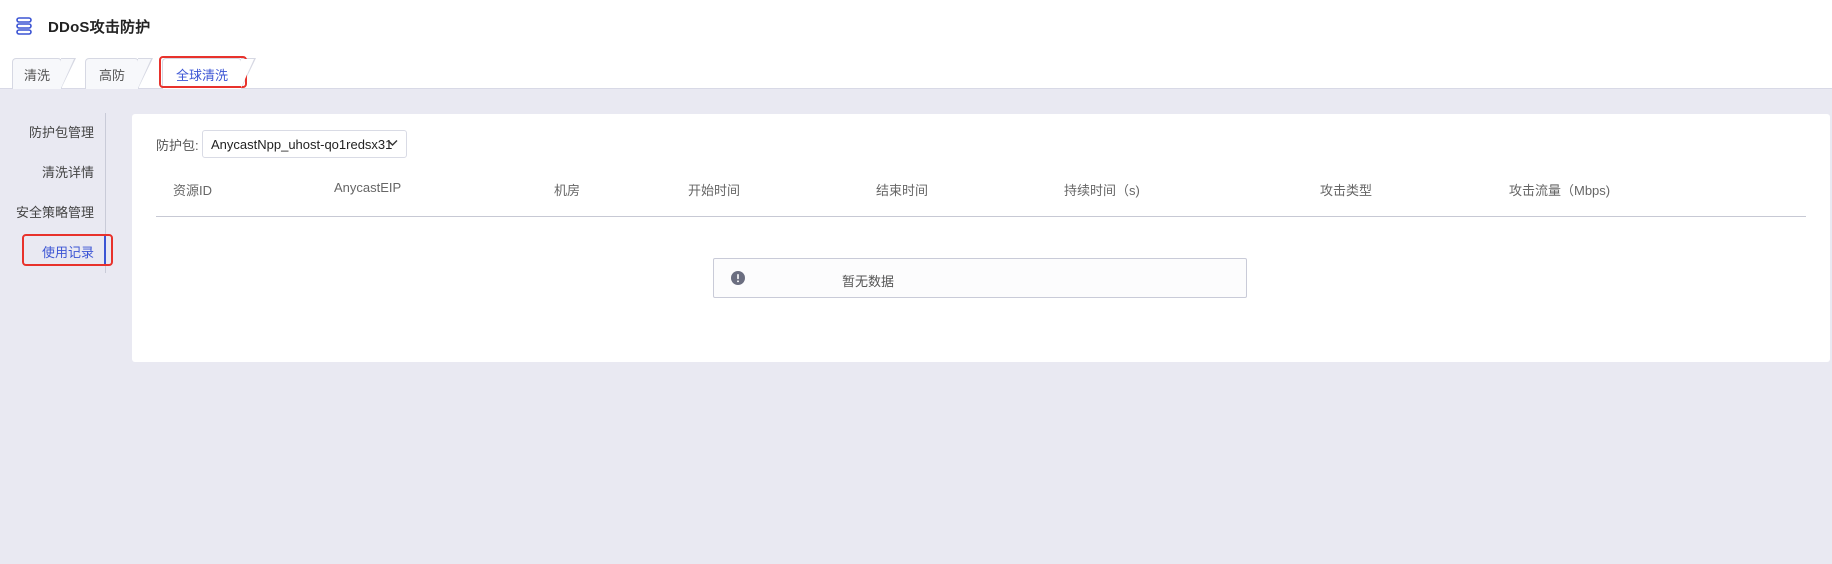 The image size is (1832, 564). What do you see at coordinates (392, 143) in the screenshot?
I see `chevron-down-icon` at bounding box center [392, 143].